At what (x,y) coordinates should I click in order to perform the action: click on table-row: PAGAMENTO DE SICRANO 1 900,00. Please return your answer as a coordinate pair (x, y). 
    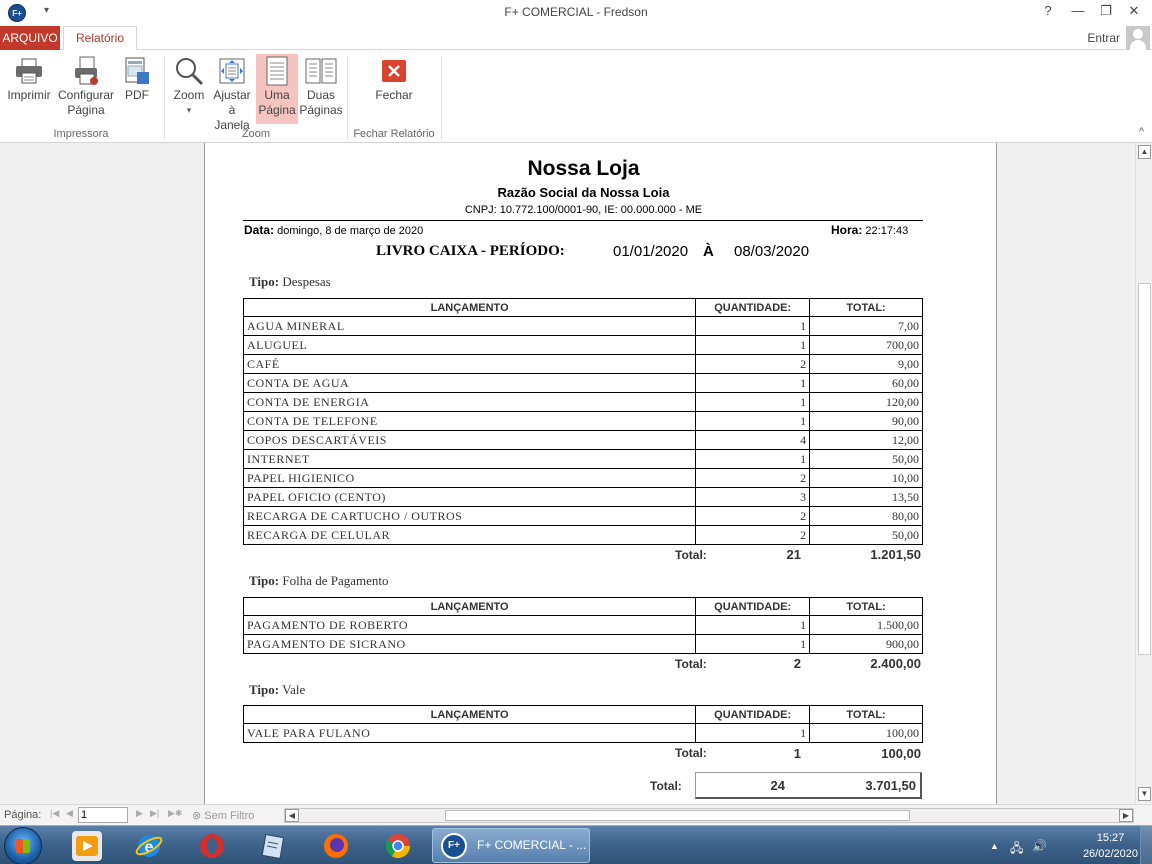
    Looking at the image, I should click on (582, 644).